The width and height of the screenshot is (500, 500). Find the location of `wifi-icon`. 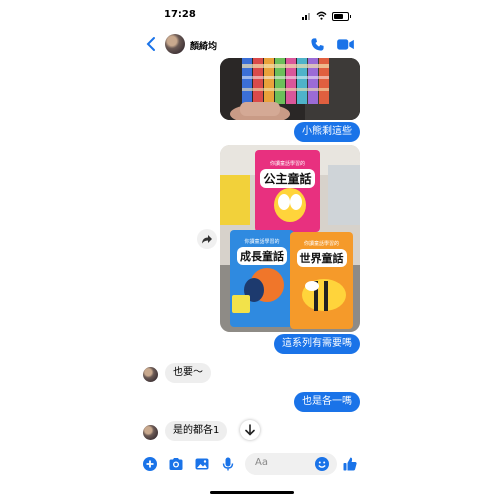

wifi-icon is located at coordinates (321, 15).